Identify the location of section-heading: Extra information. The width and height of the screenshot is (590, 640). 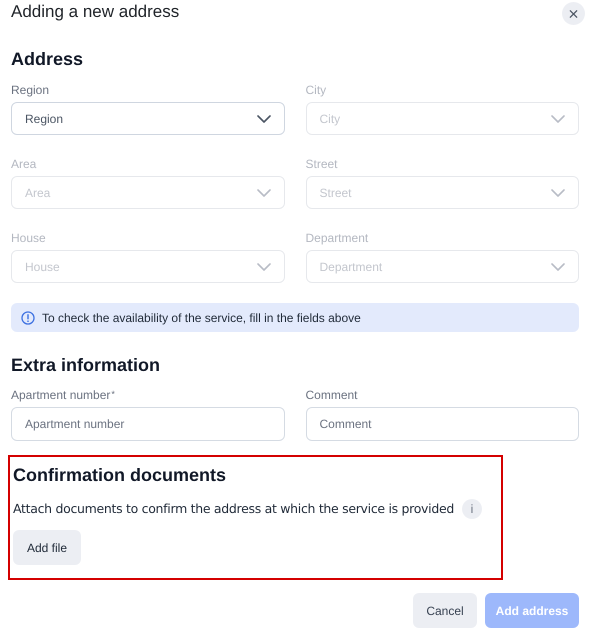
(86, 365).